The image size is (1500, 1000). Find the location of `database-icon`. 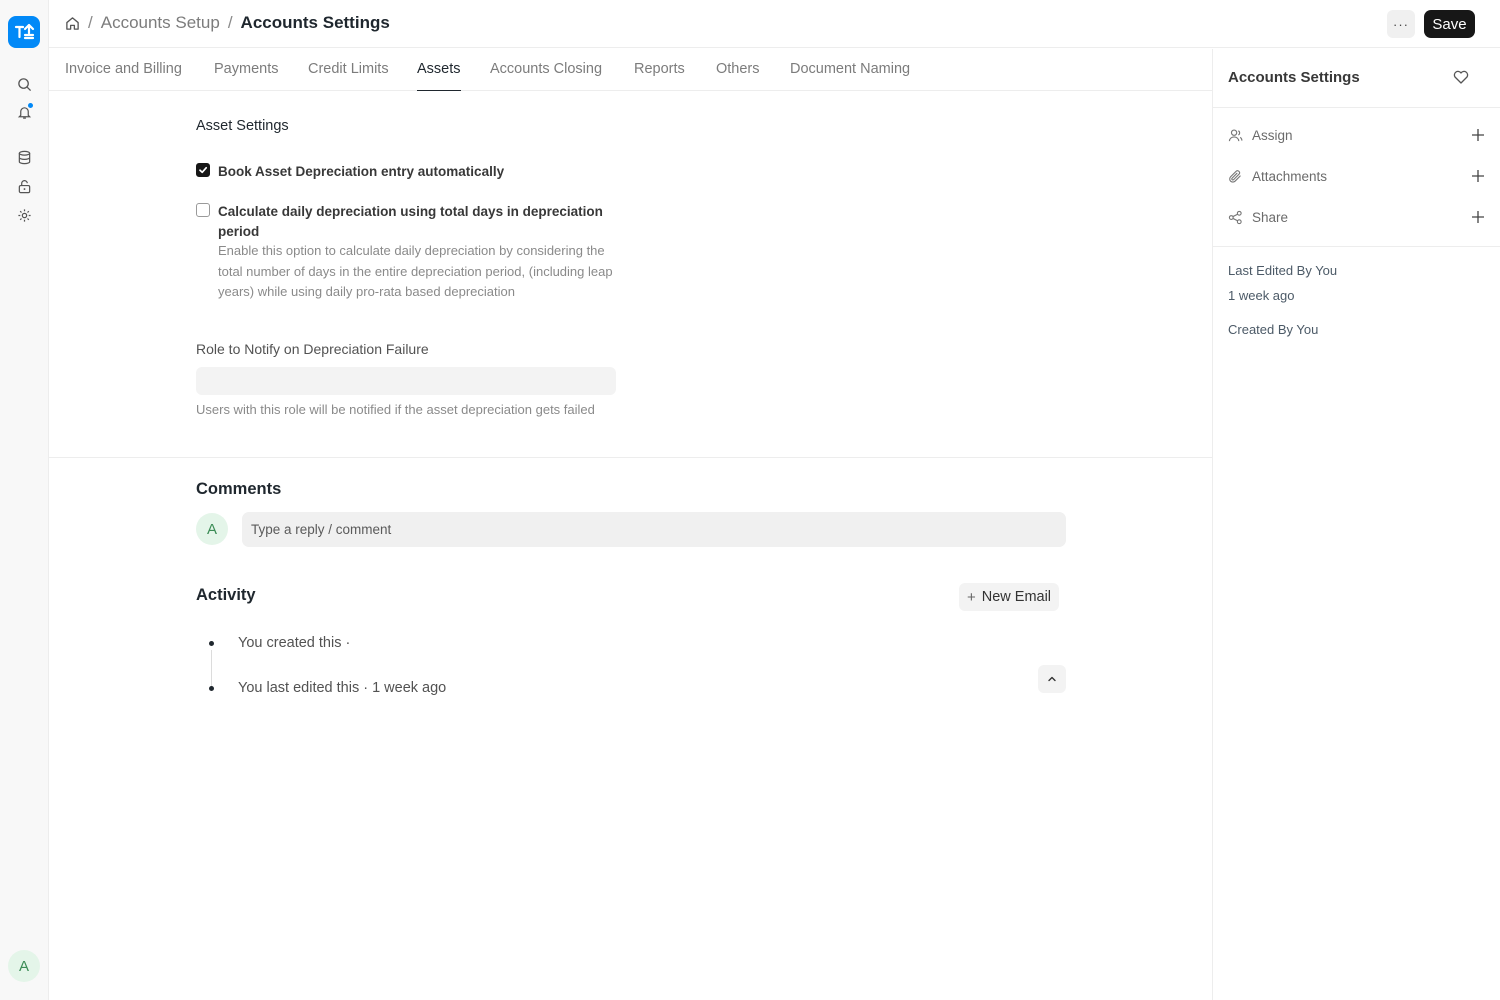

database-icon is located at coordinates (24, 157).